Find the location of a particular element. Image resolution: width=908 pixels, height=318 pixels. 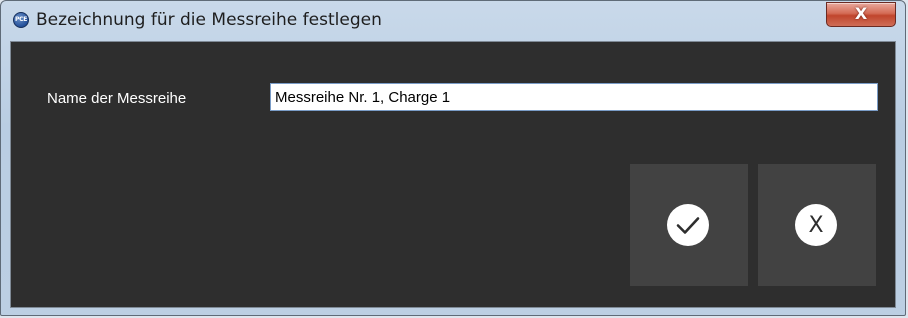

series-name-label: Name der Messreihe is located at coordinates (117, 98).